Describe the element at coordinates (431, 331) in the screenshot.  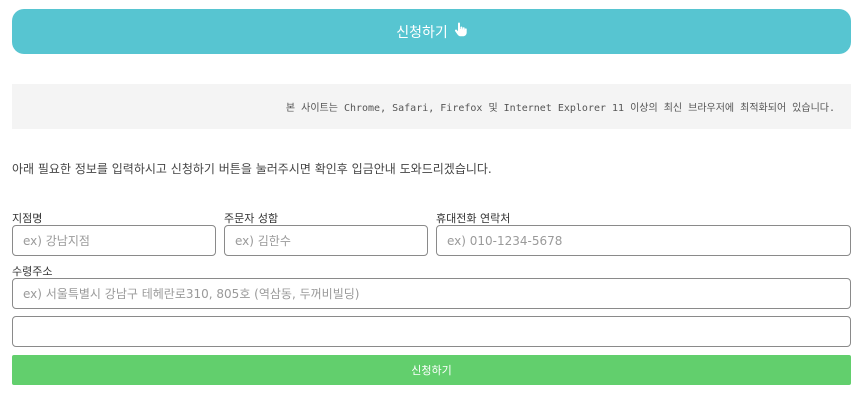
I see `address-detail-input` at that location.